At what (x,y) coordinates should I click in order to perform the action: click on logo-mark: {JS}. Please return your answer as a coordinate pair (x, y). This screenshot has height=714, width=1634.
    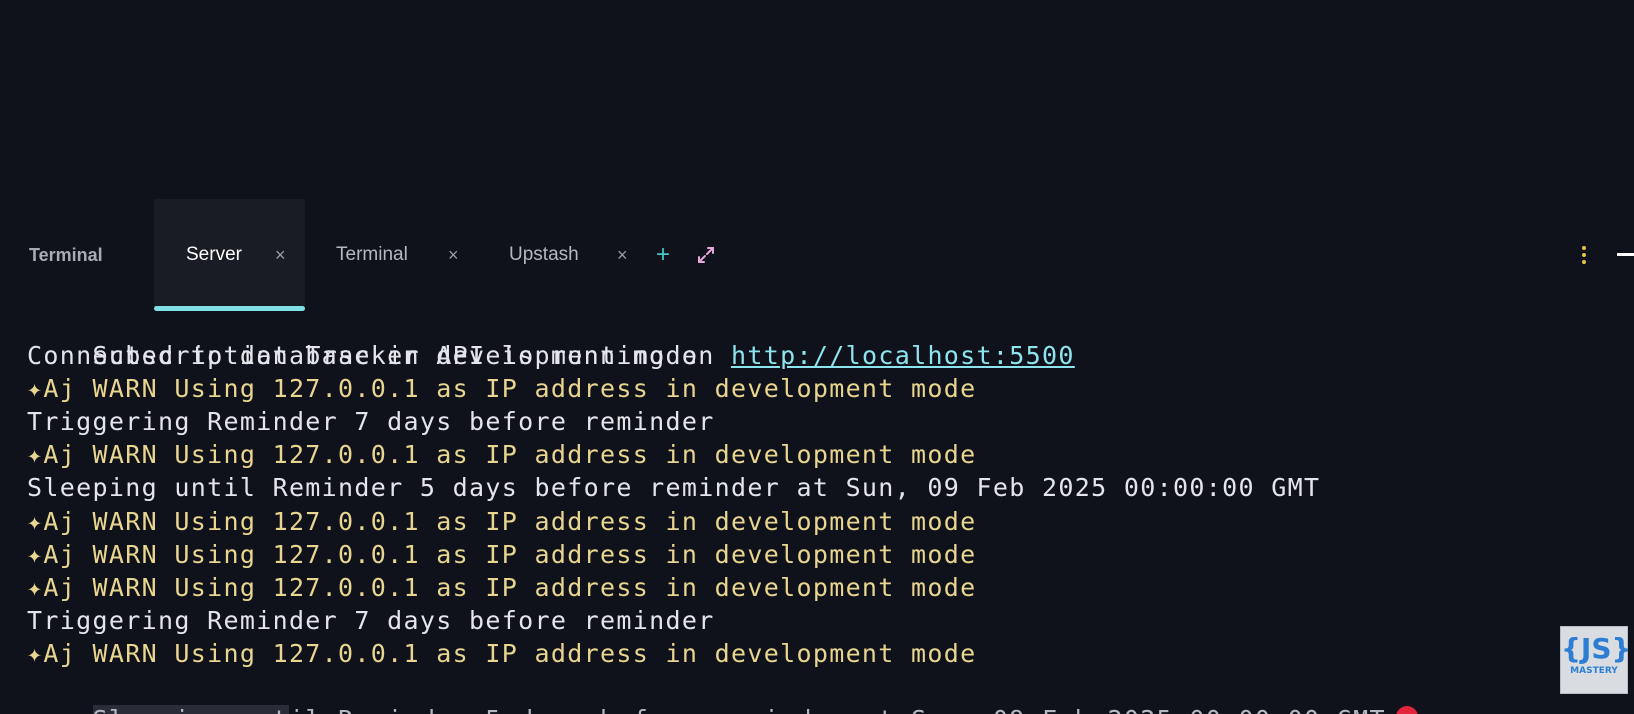
    Looking at the image, I should click on (1596, 648).